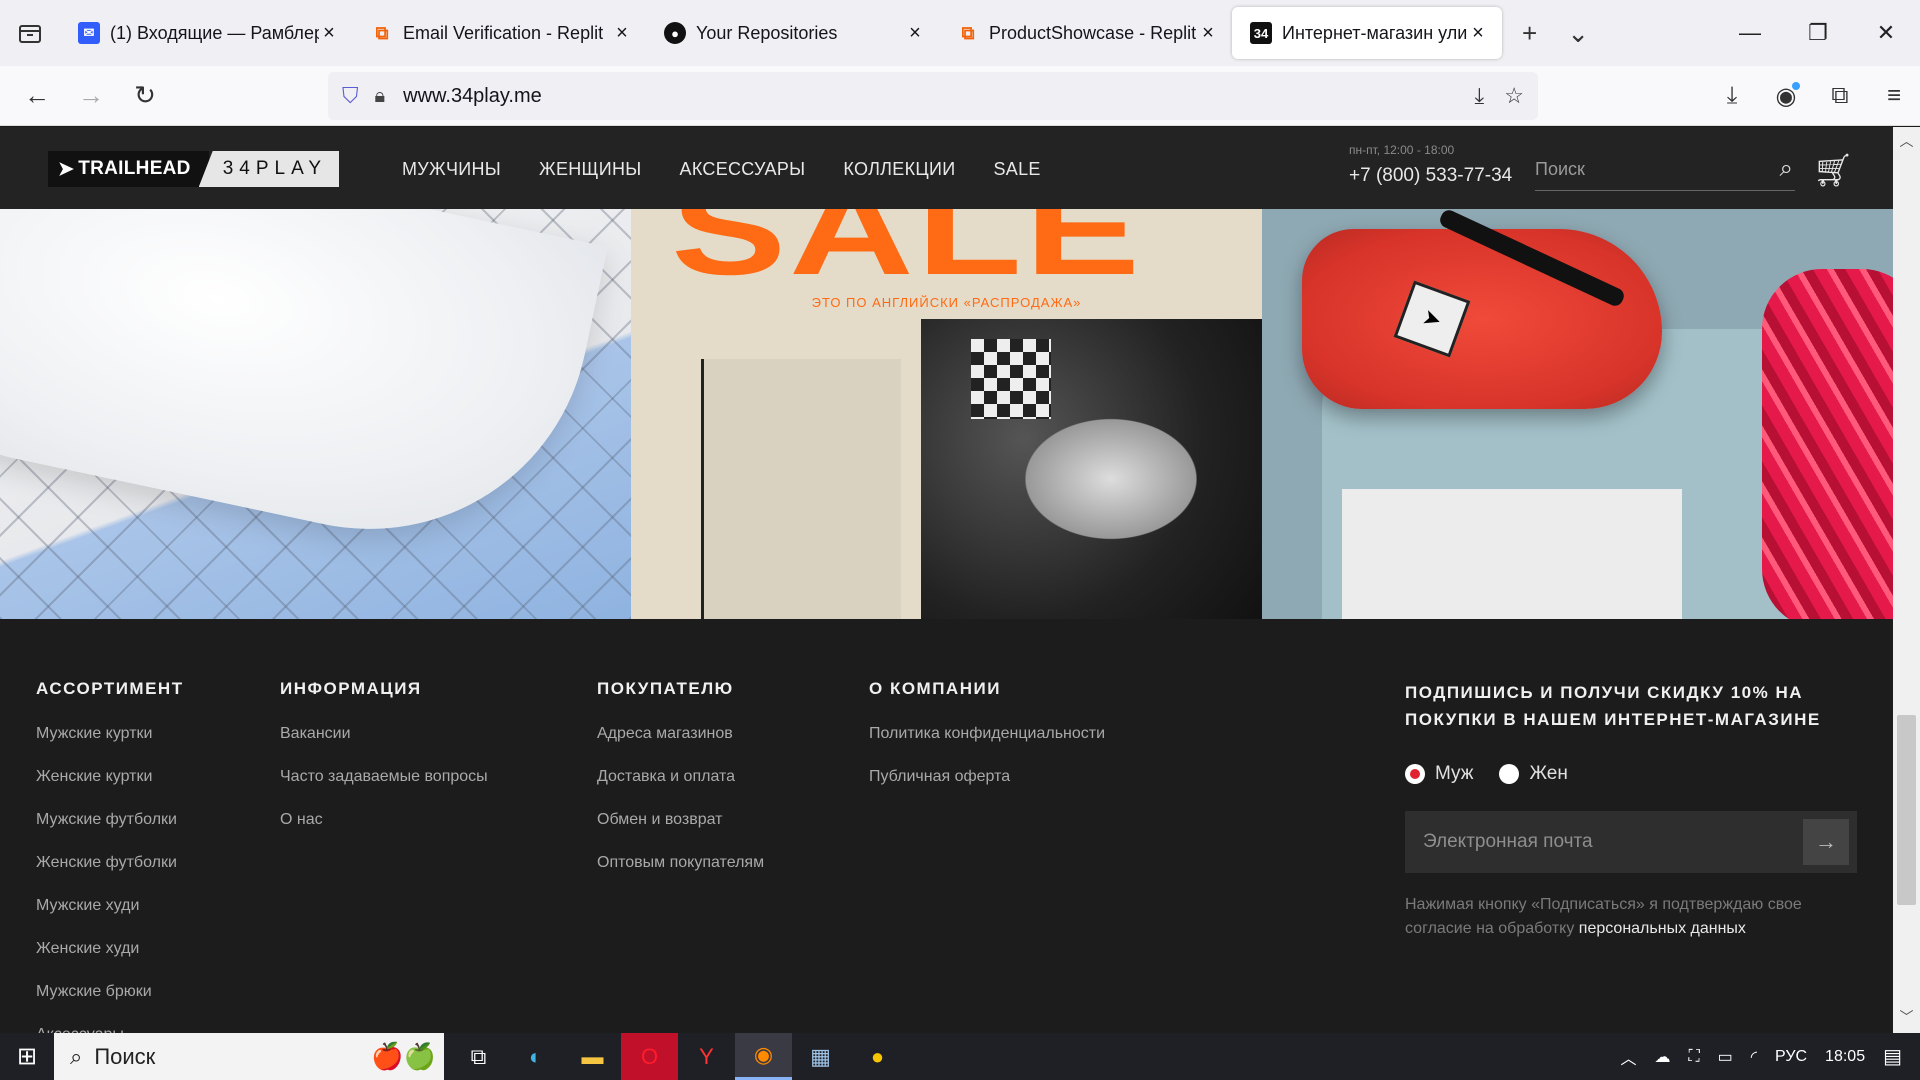 Image resolution: width=1920 pixels, height=1080 pixels. What do you see at coordinates (1578, 33) in the screenshot?
I see `chevron-down-icon: ⌄` at bounding box center [1578, 33].